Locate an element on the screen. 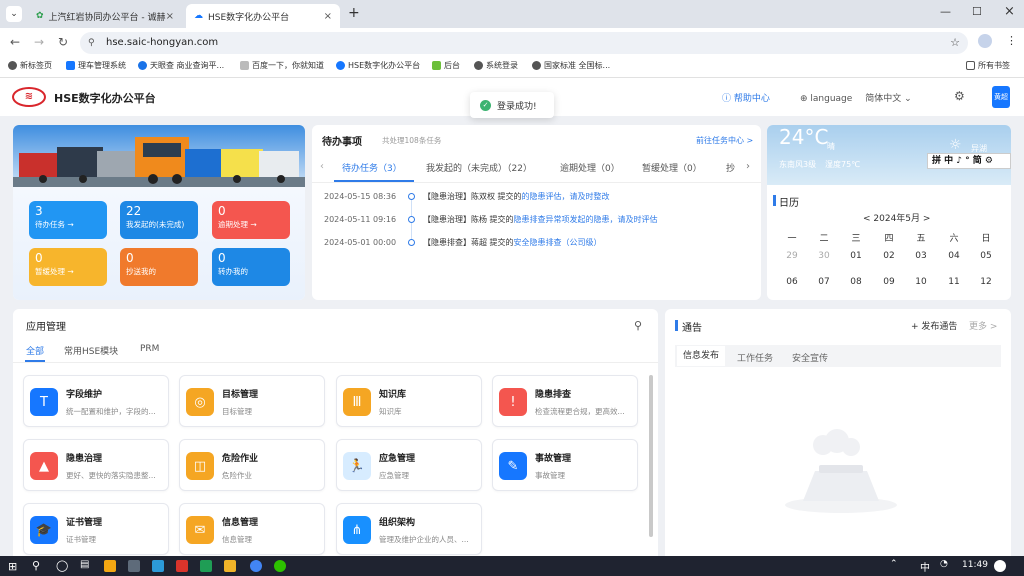  new-tab-icon: + is located at coordinates (354, 13).